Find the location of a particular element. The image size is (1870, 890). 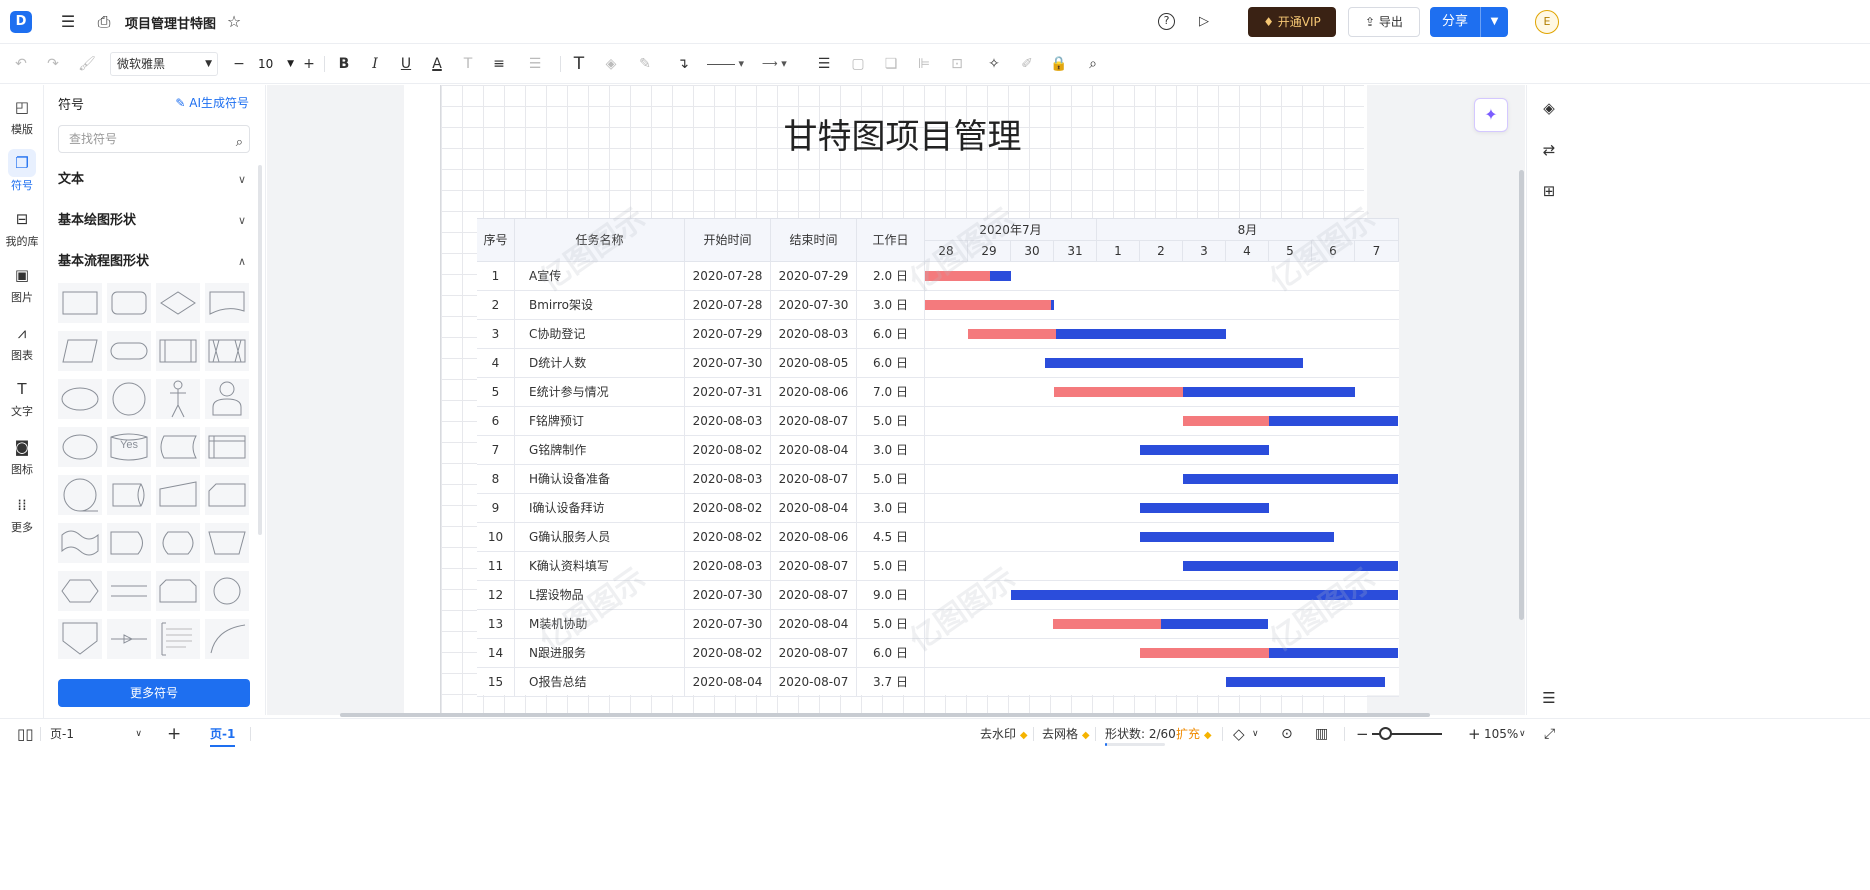

vip-button: ♦ 开通VIP is located at coordinates (1292, 22).